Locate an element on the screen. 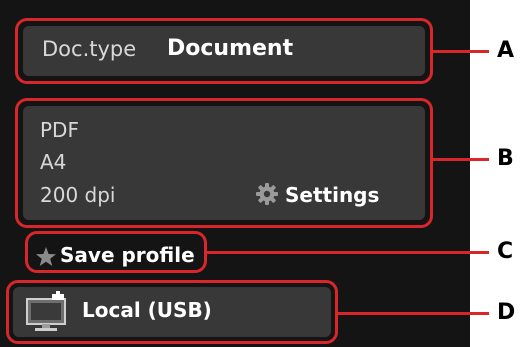 The image size is (523, 347). callout-line-a is located at coordinates (461, 51).